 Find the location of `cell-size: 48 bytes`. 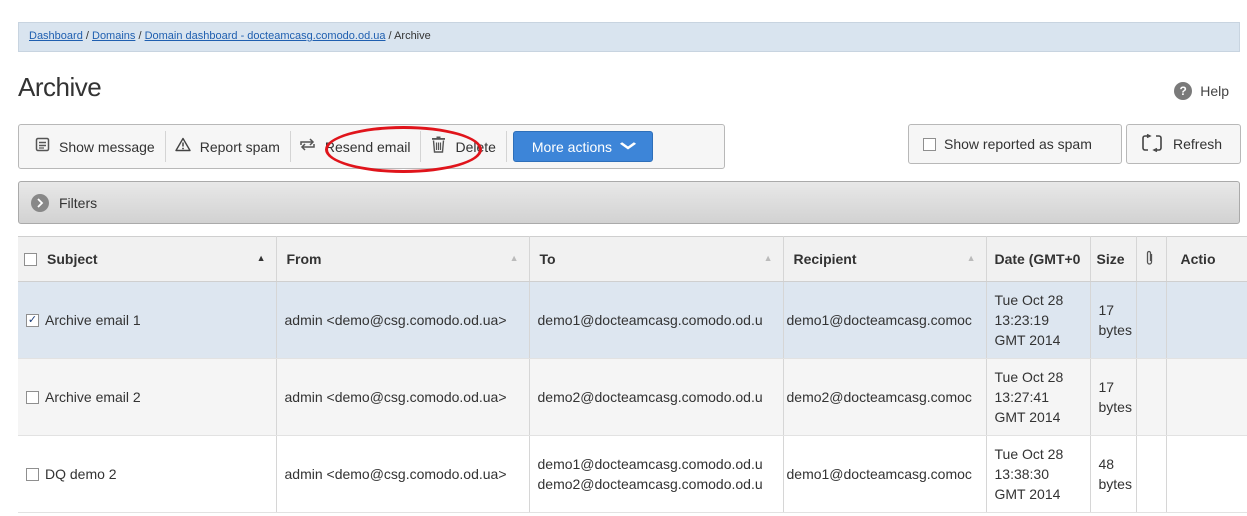

cell-size: 48 bytes is located at coordinates (1113, 474).